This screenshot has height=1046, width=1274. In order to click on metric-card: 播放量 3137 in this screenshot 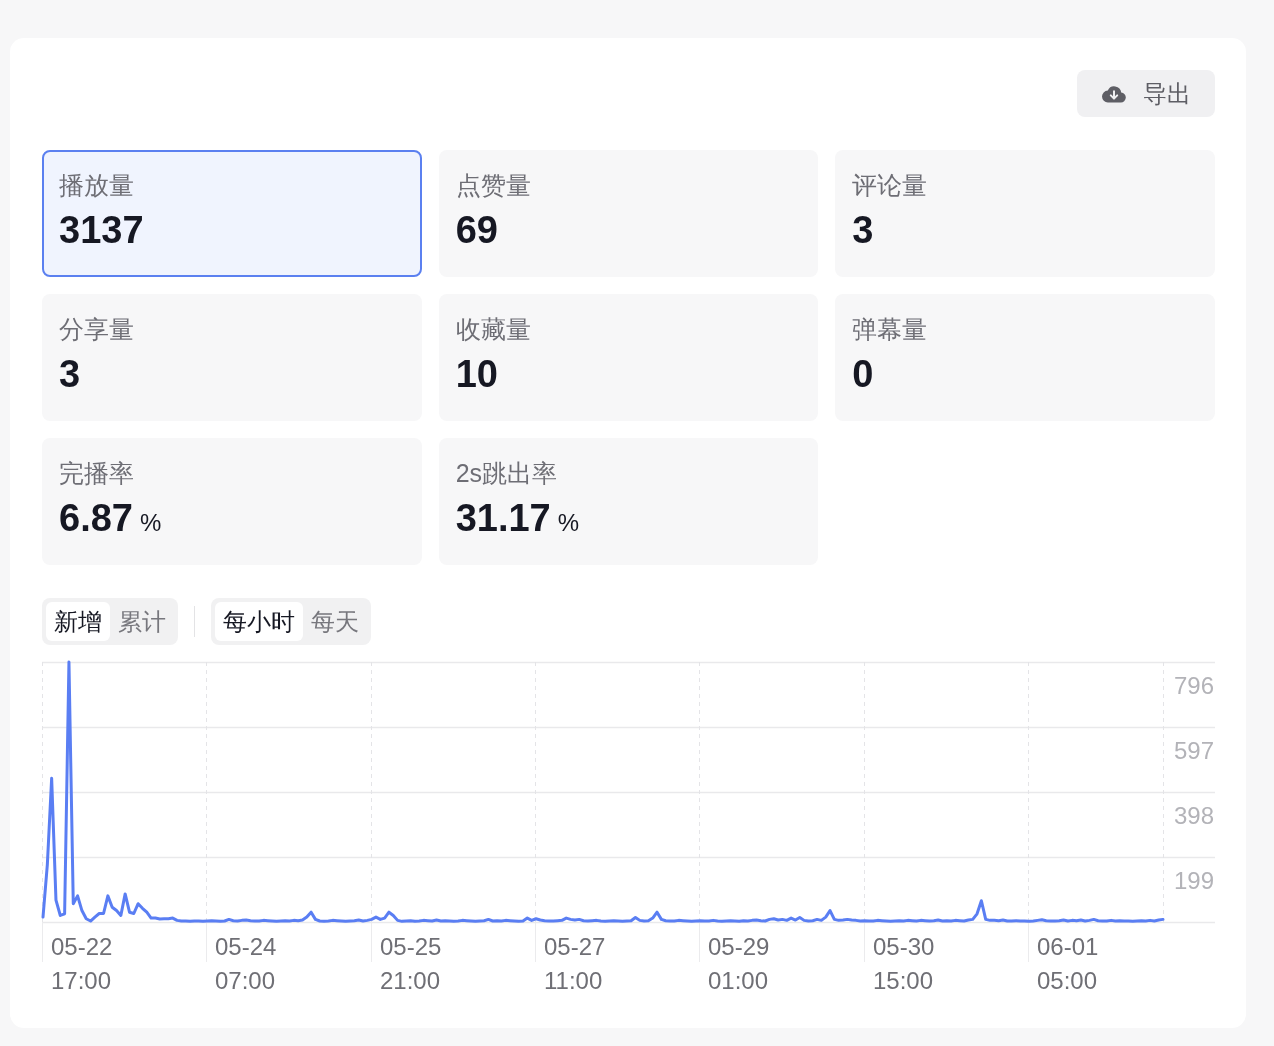, I will do `click(232, 213)`.